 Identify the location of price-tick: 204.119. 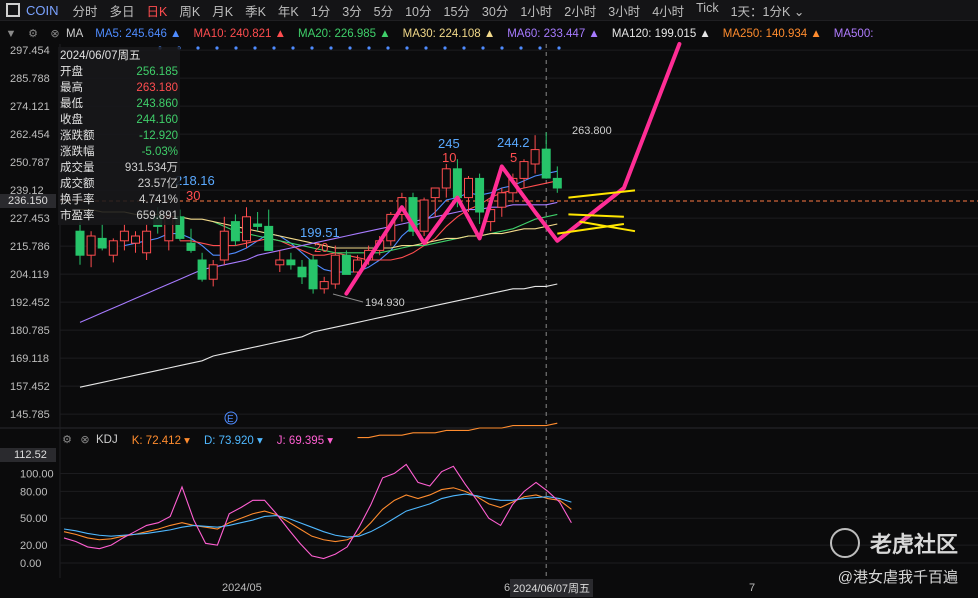
(29, 275).